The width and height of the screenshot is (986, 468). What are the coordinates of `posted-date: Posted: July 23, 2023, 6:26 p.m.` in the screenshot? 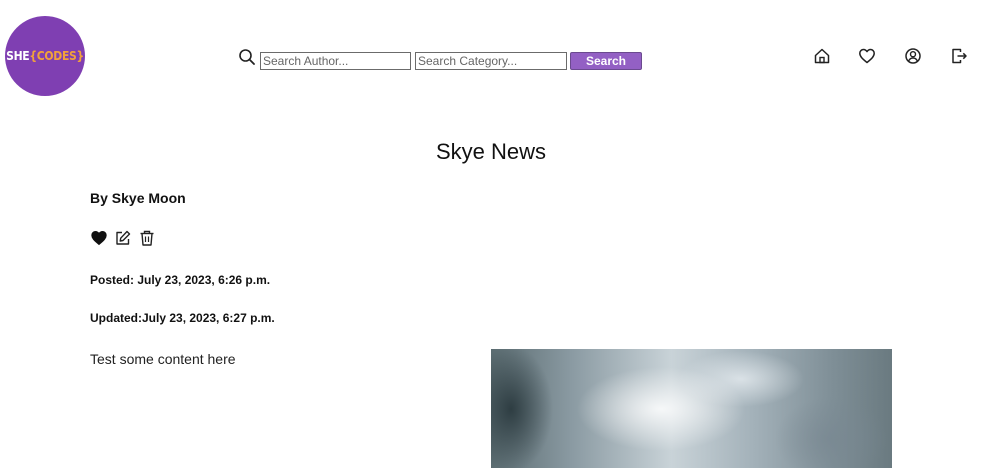 It's located at (180, 280).